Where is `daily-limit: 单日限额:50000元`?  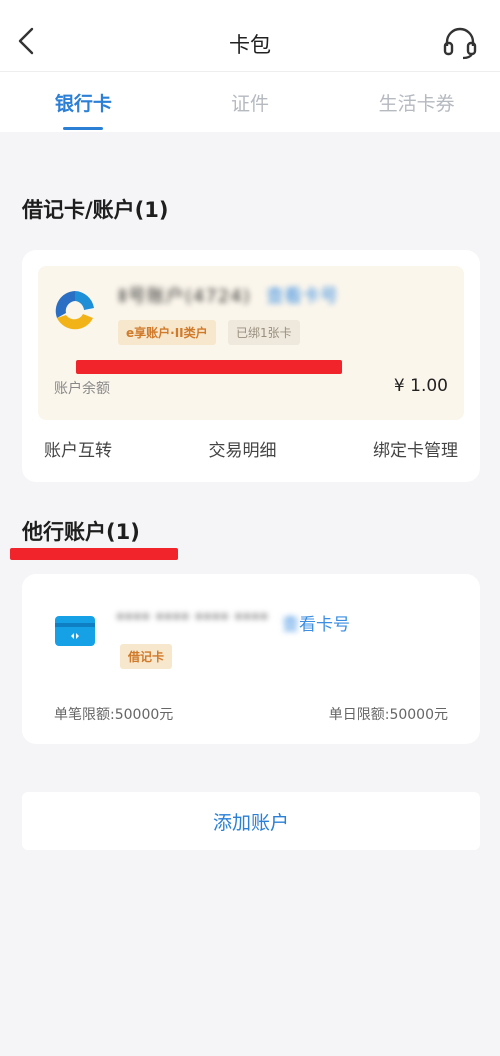
daily-limit: 单日限额:50000元 is located at coordinates (388, 715).